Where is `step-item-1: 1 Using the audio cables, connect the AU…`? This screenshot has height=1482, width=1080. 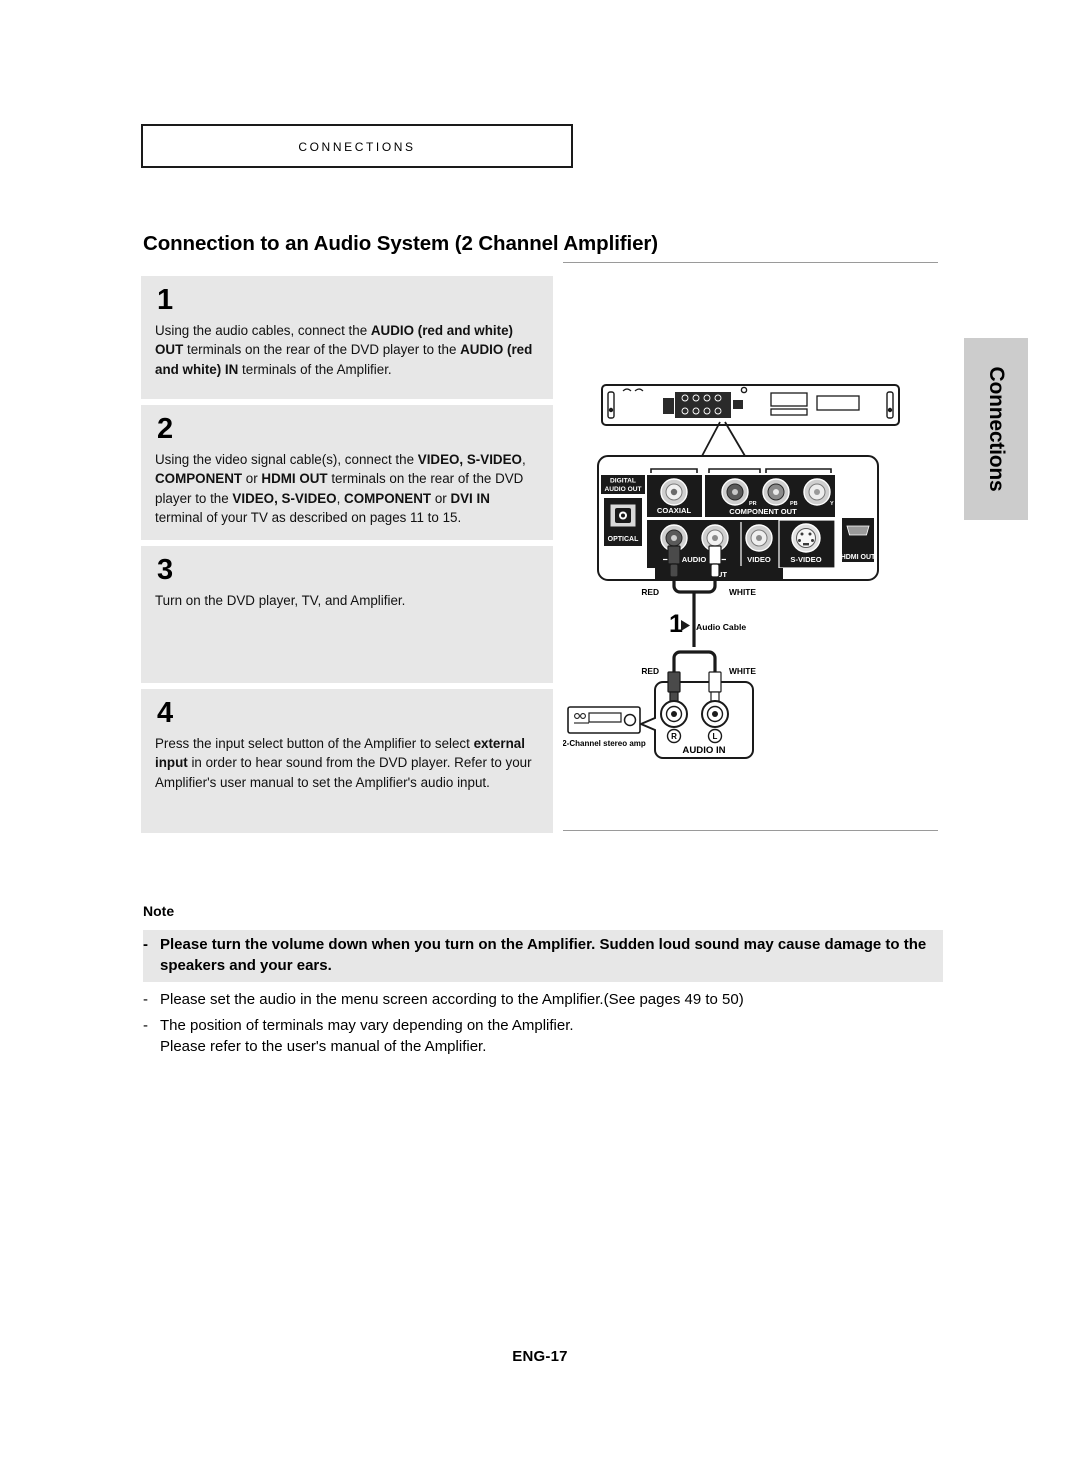 step-item-1: 1 Using the audio cables, connect the AU… is located at coordinates (347, 337).